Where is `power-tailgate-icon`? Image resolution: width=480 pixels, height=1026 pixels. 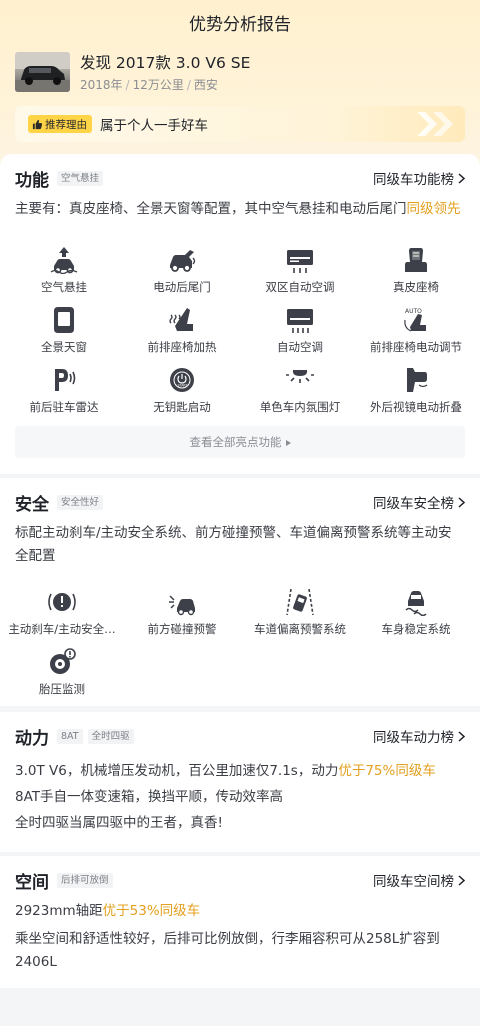
power-tailgate-icon is located at coordinates (183, 261).